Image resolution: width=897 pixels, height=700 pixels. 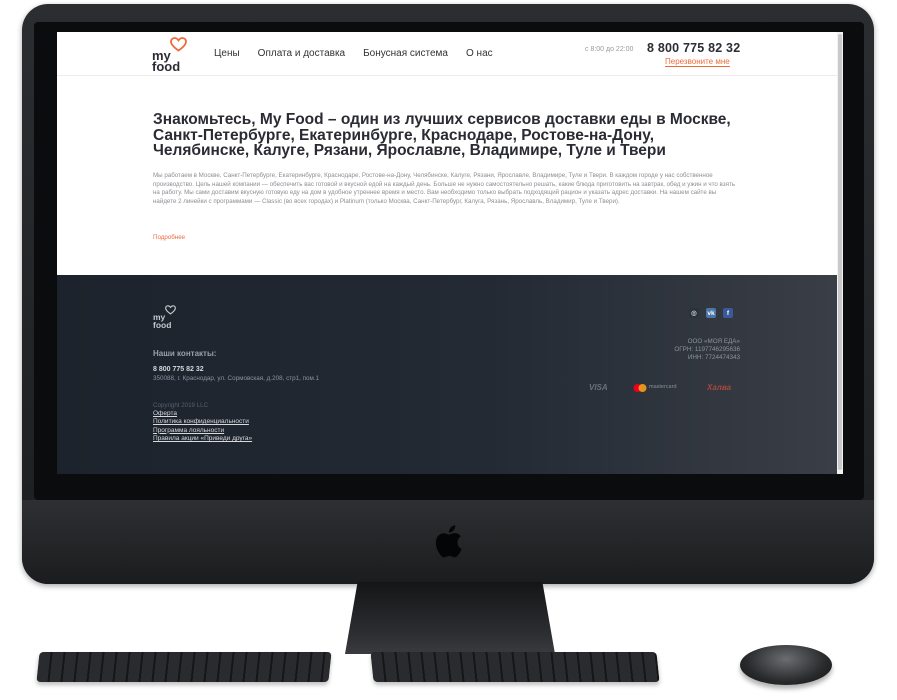 I want to click on loyalty-program-link: Программа лояльности, so click(x=202, y=431).